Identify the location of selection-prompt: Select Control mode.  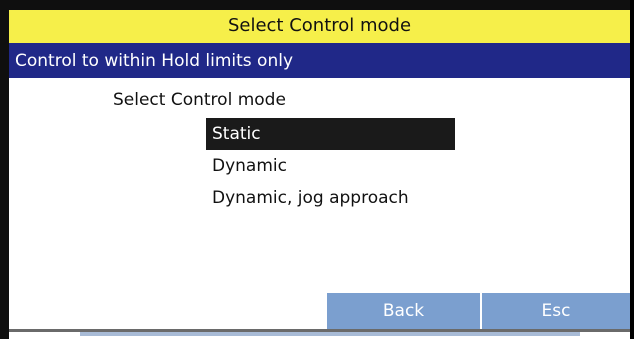
(199, 100).